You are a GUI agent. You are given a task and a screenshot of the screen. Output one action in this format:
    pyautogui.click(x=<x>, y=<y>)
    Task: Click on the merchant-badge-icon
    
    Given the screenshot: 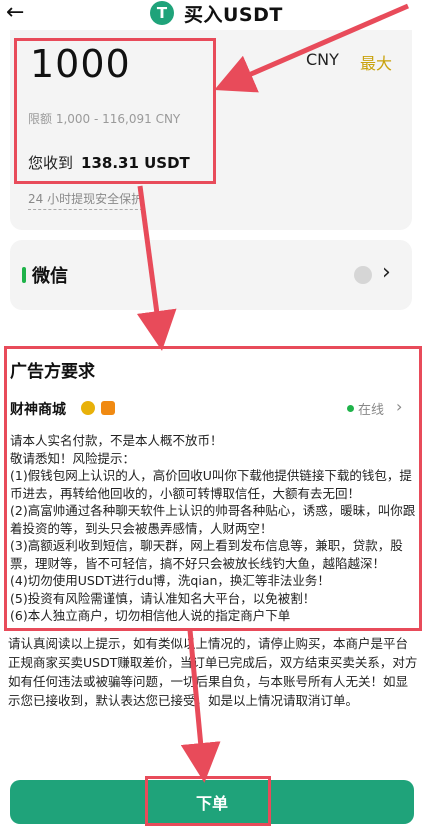 What is the action you would take?
    pyautogui.click(x=108, y=408)
    